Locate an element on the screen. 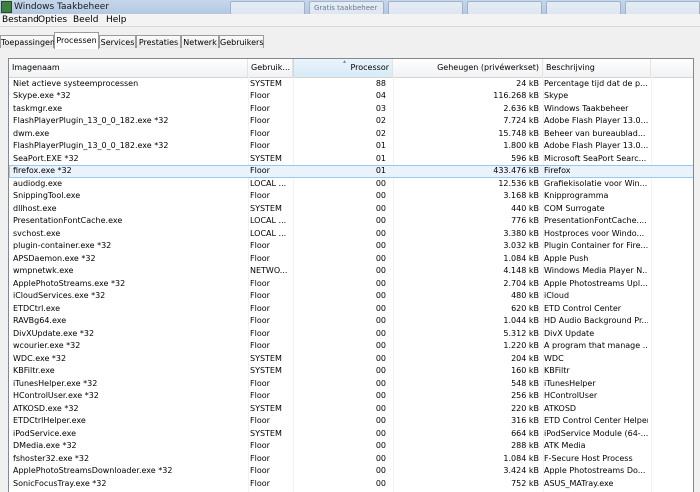 The image size is (700, 492). tab-services: Services is located at coordinates (117, 41).